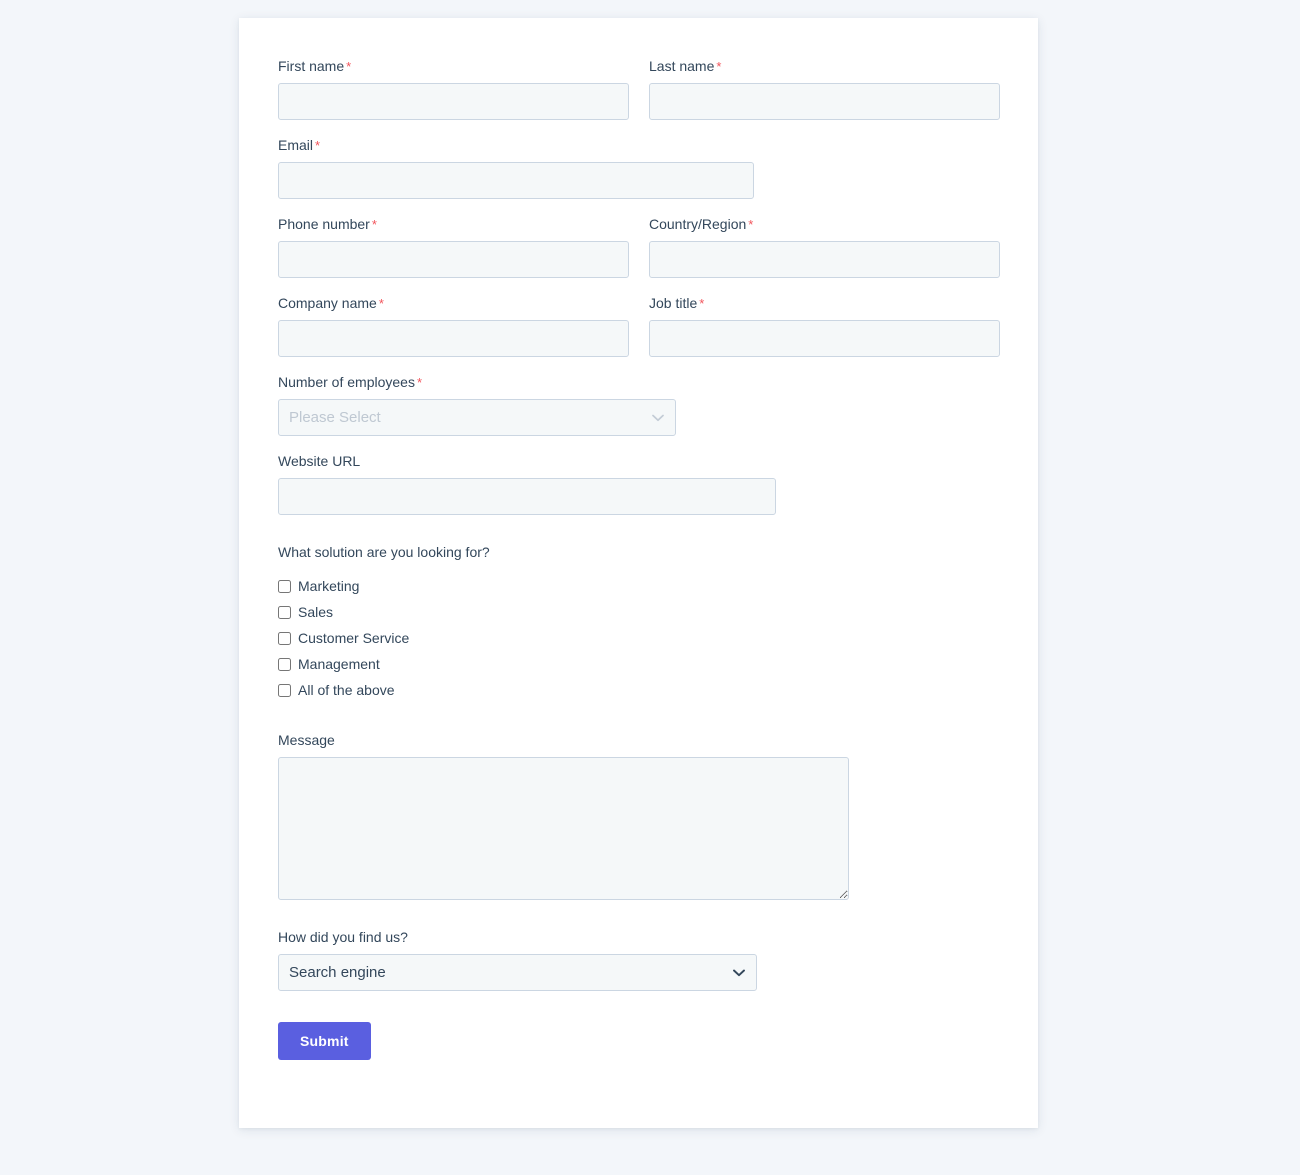  I want to click on country-region-input, so click(824, 259).